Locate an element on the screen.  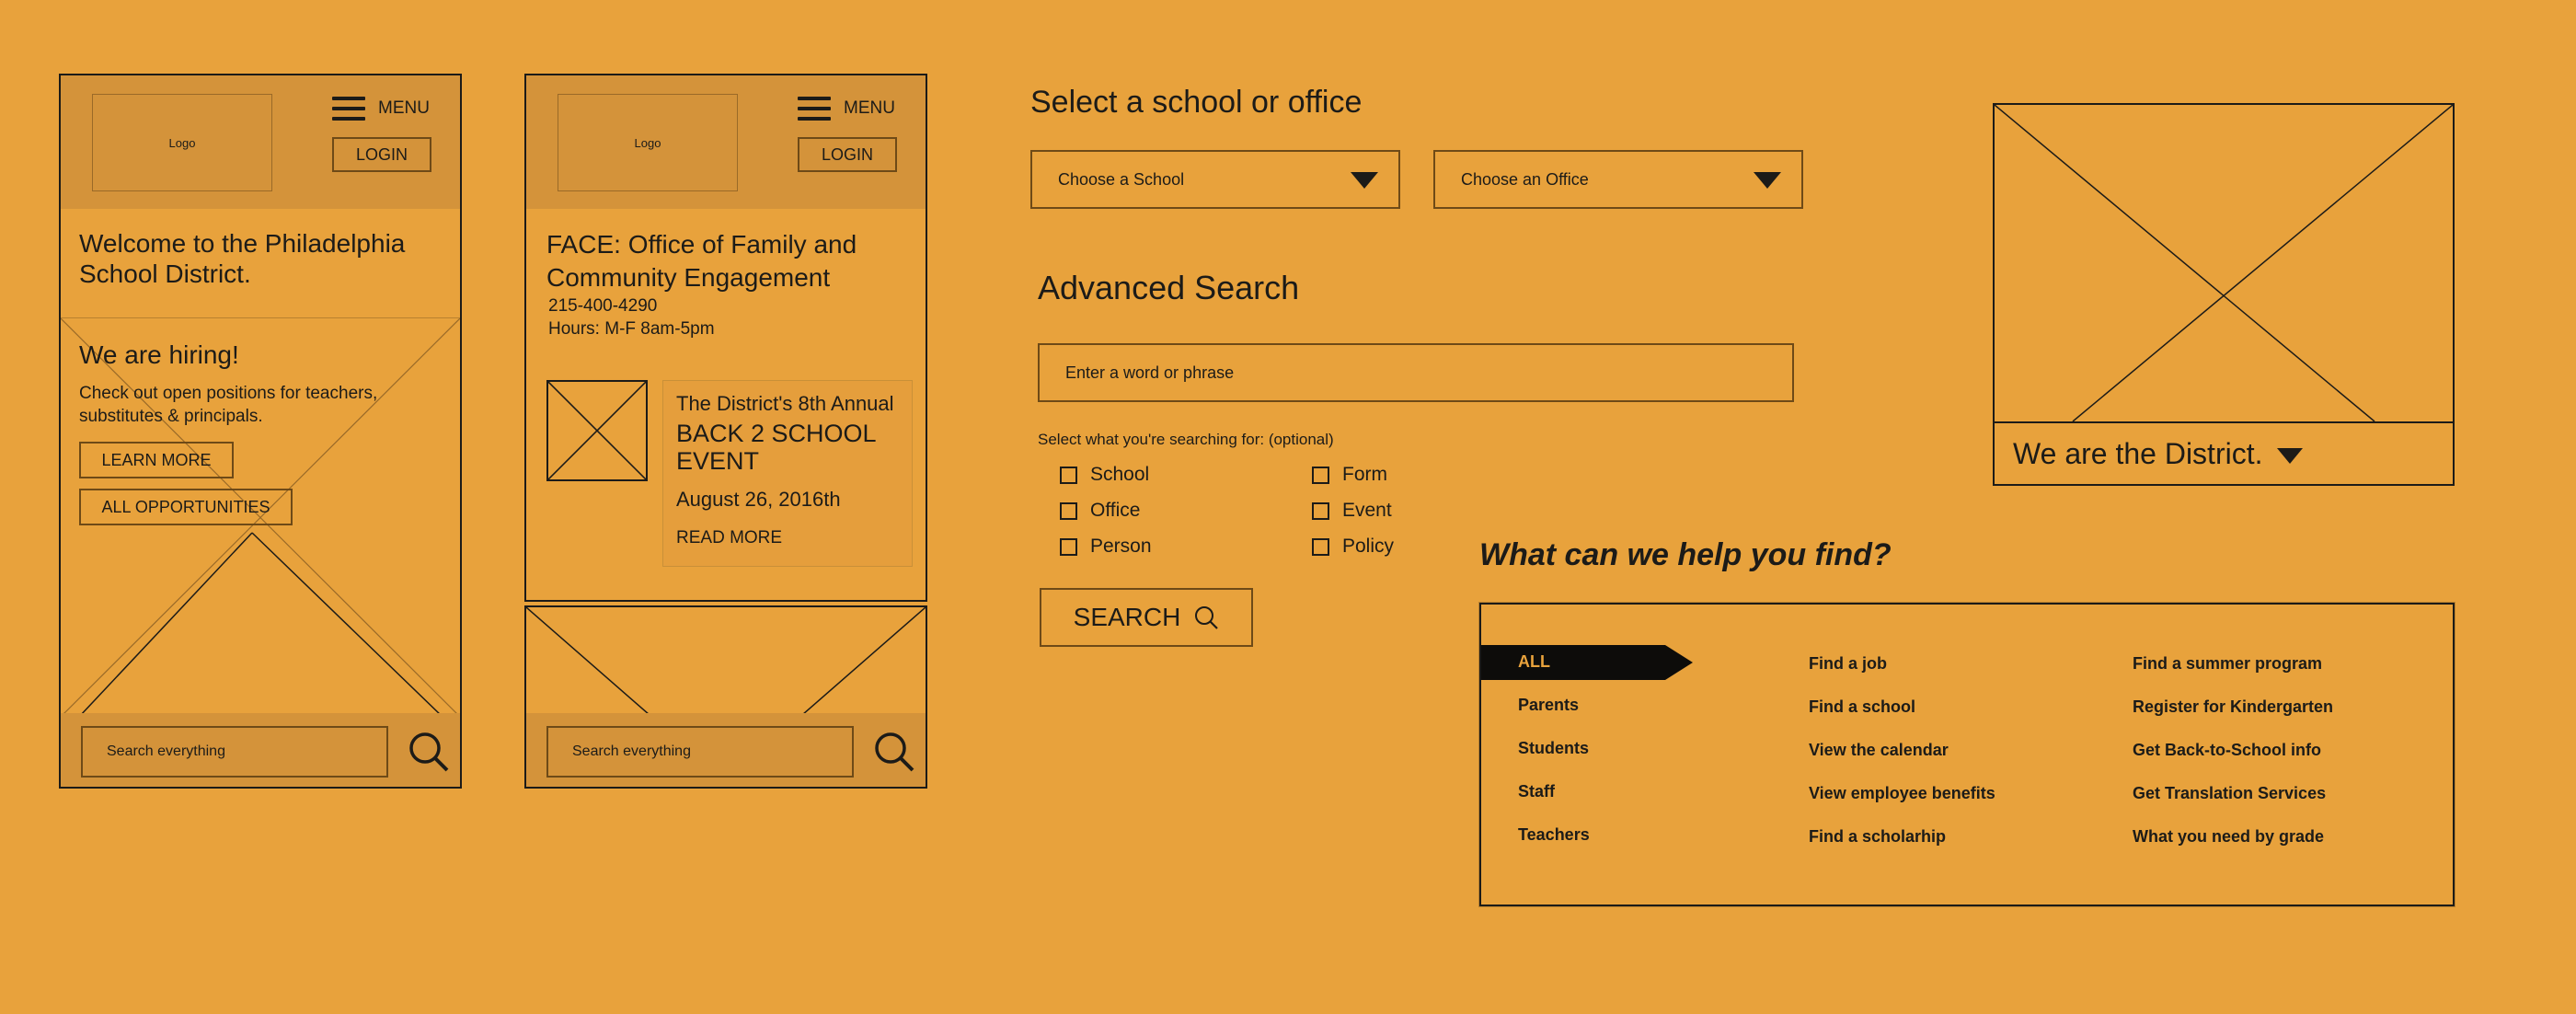
link-back-to-school: Get Back-to-School info is located at coordinates (2227, 750).